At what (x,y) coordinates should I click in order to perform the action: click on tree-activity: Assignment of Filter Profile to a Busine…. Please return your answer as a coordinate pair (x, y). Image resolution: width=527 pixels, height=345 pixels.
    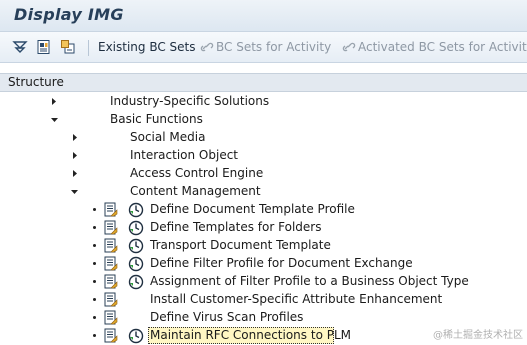
    Looking at the image, I should click on (263, 282).